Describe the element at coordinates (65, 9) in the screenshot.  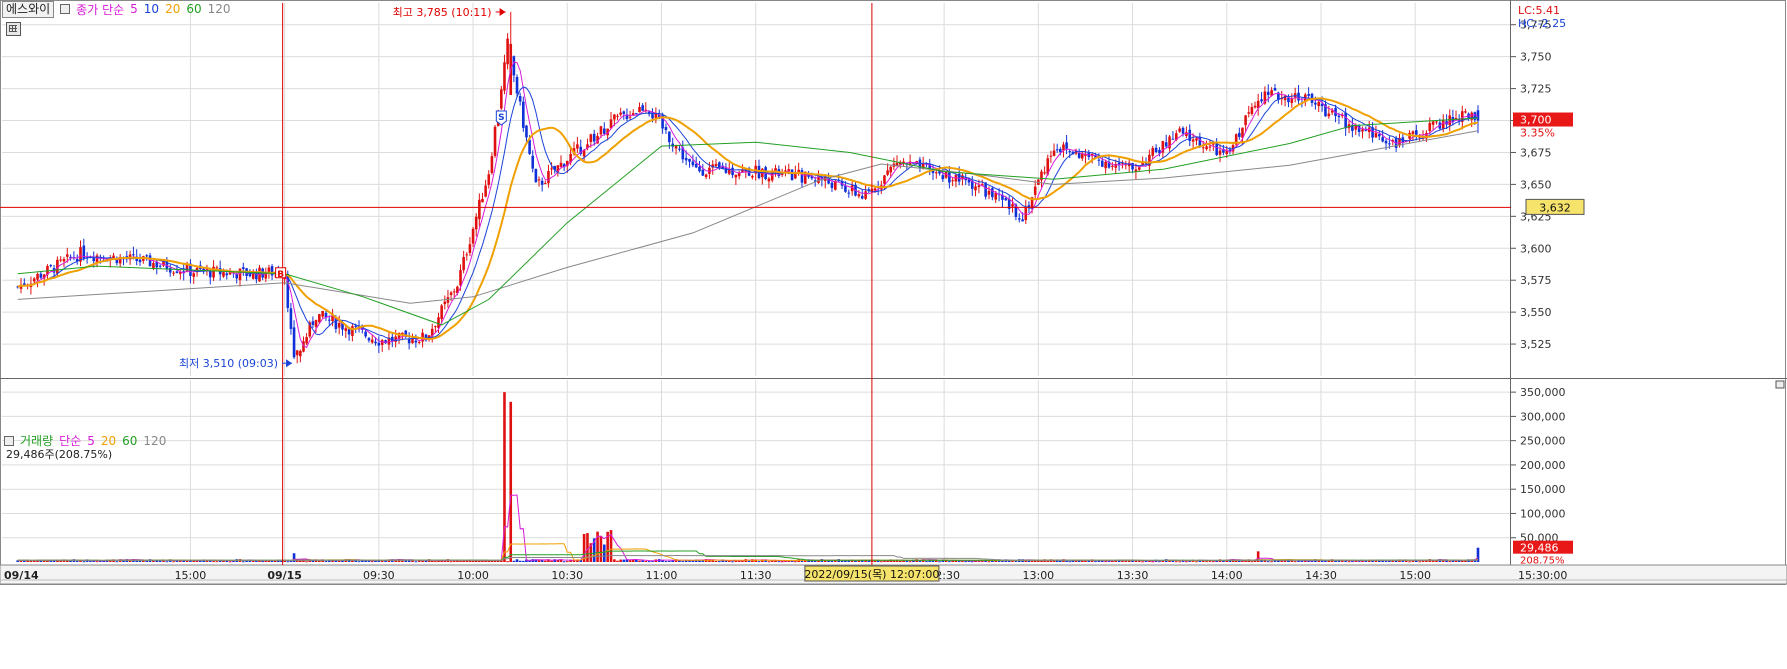
I see `legend-toggle-icon` at that location.